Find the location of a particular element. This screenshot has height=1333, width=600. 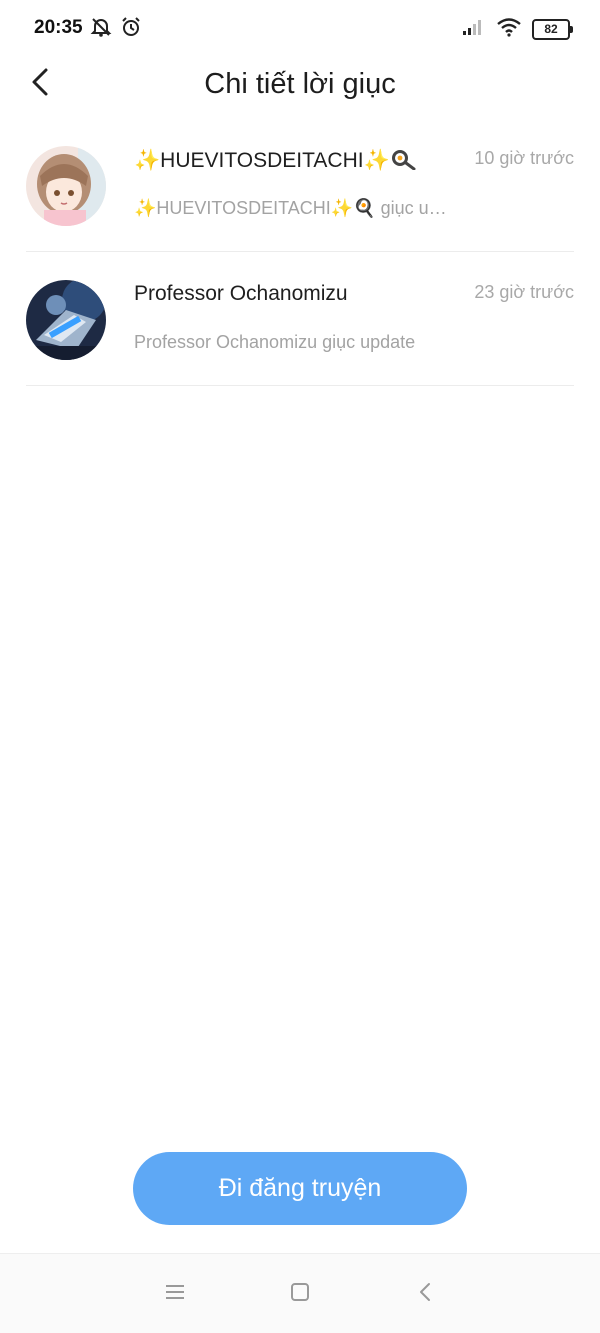

system-nav-bar is located at coordinates (300, 1293).